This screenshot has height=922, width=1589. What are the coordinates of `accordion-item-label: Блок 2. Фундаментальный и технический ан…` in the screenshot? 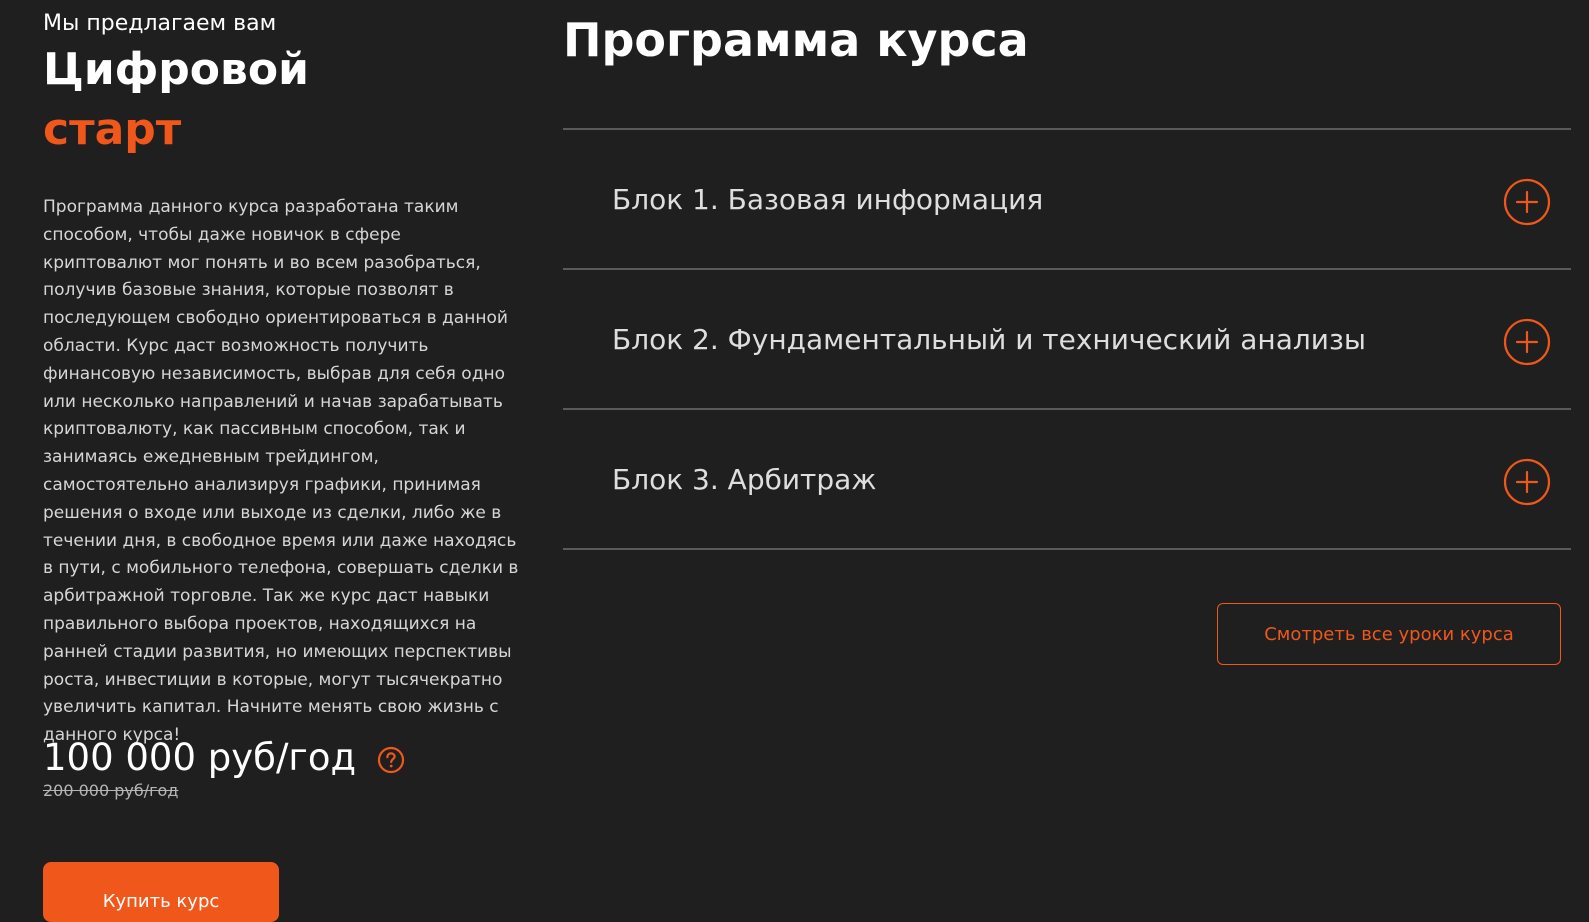 It's located at (989, 339).